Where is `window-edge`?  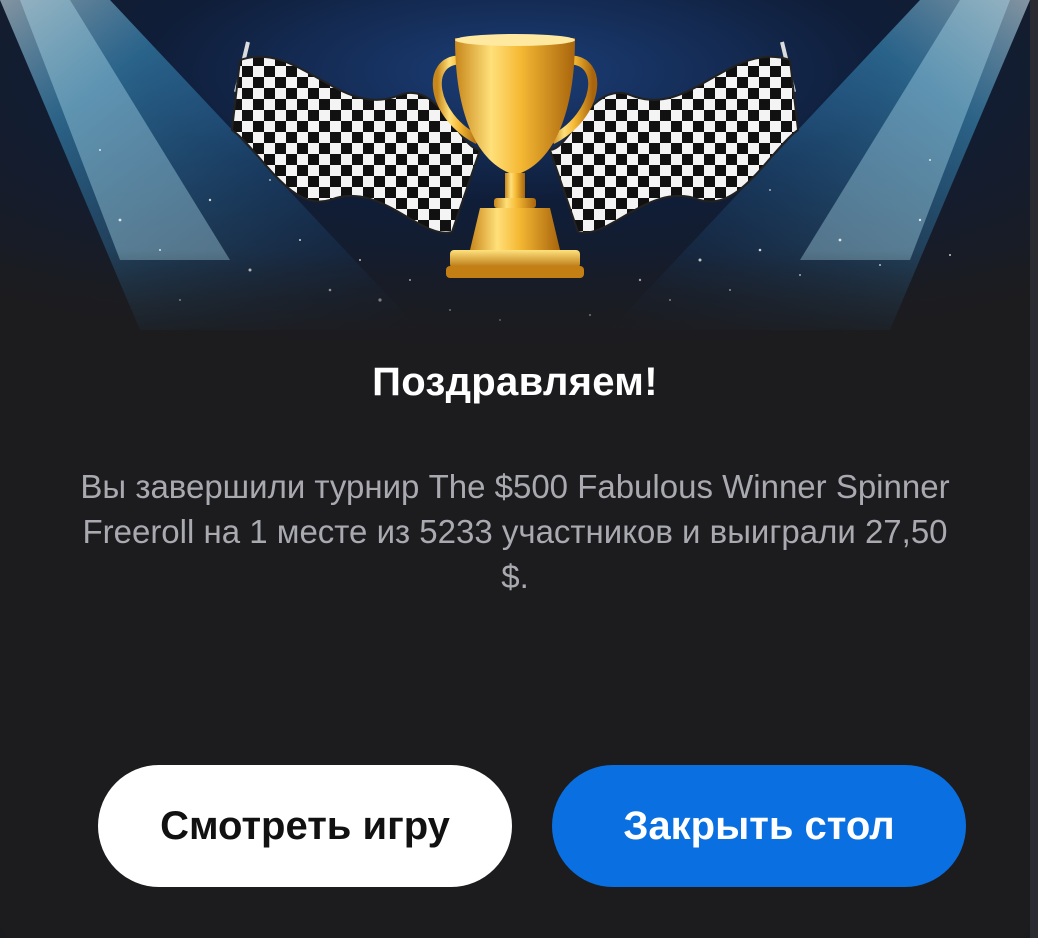 window-edge is located at coordinates (1034, 469).